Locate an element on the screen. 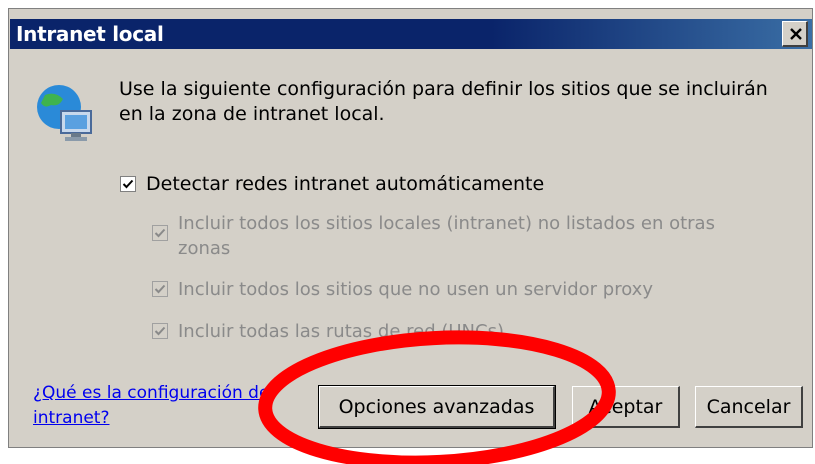  ok-button: Aceptar is located at coordinates (626, 407).